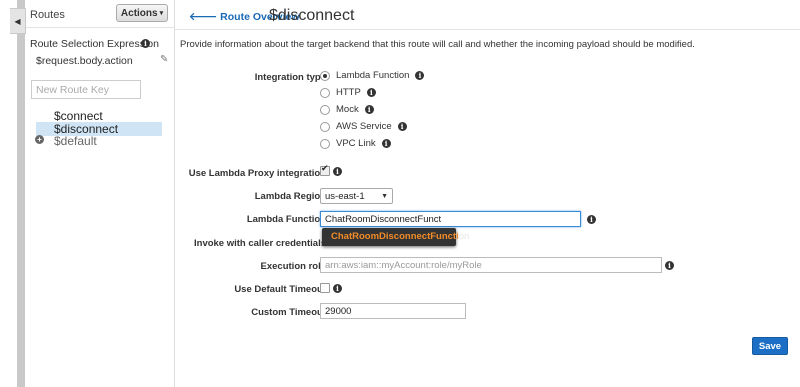  I want to click on lambda-function-label: Lambda Function, so click(286, 219).